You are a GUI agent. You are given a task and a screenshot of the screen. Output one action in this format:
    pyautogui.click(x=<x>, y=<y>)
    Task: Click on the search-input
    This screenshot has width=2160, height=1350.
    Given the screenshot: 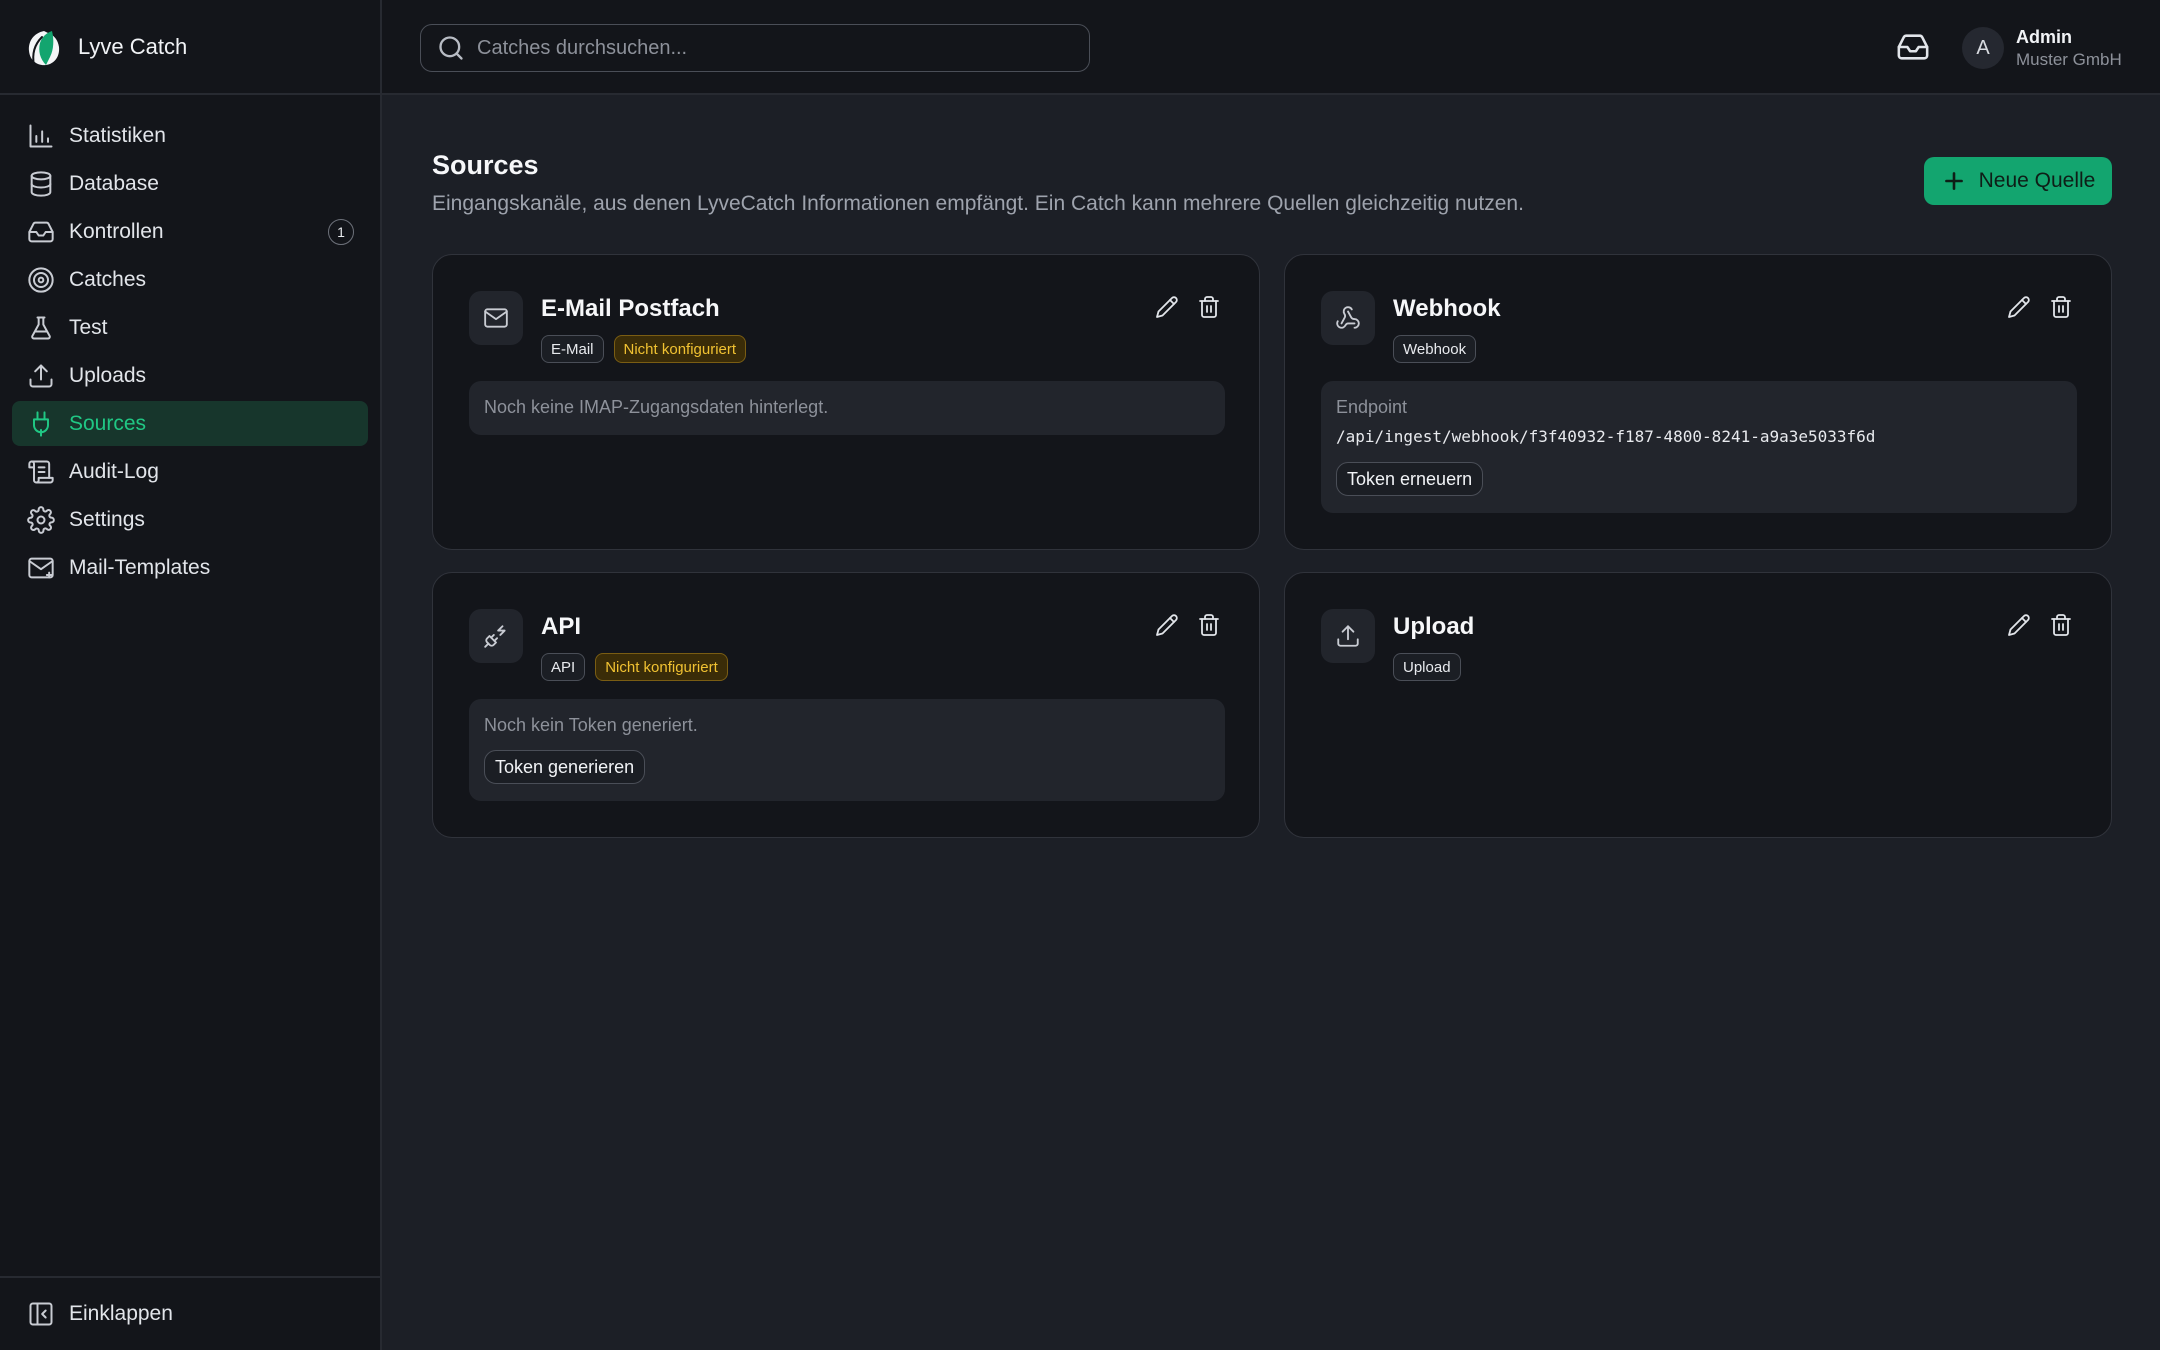 What is the action you would take?
    pyautogui.click(x=777, y=48)
    